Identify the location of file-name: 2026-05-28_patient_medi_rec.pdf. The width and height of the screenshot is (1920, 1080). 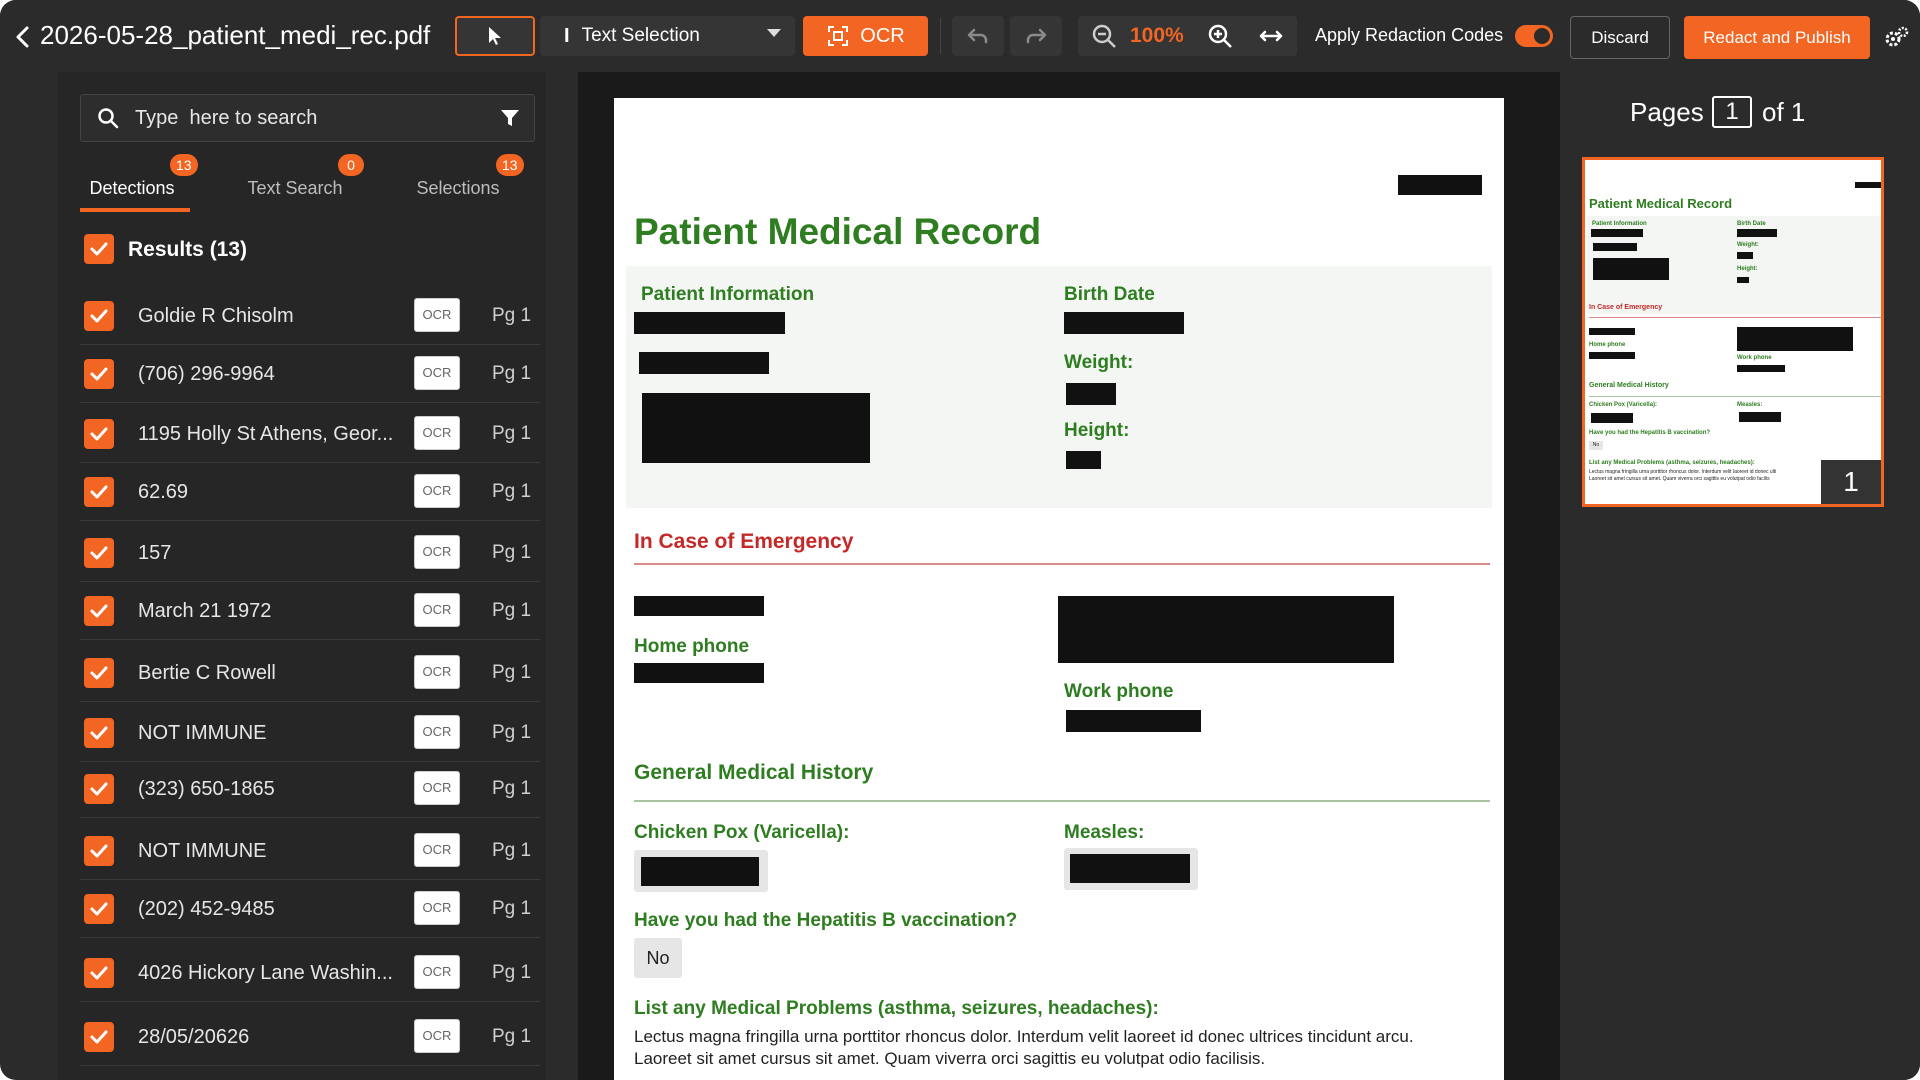
(235, 35).